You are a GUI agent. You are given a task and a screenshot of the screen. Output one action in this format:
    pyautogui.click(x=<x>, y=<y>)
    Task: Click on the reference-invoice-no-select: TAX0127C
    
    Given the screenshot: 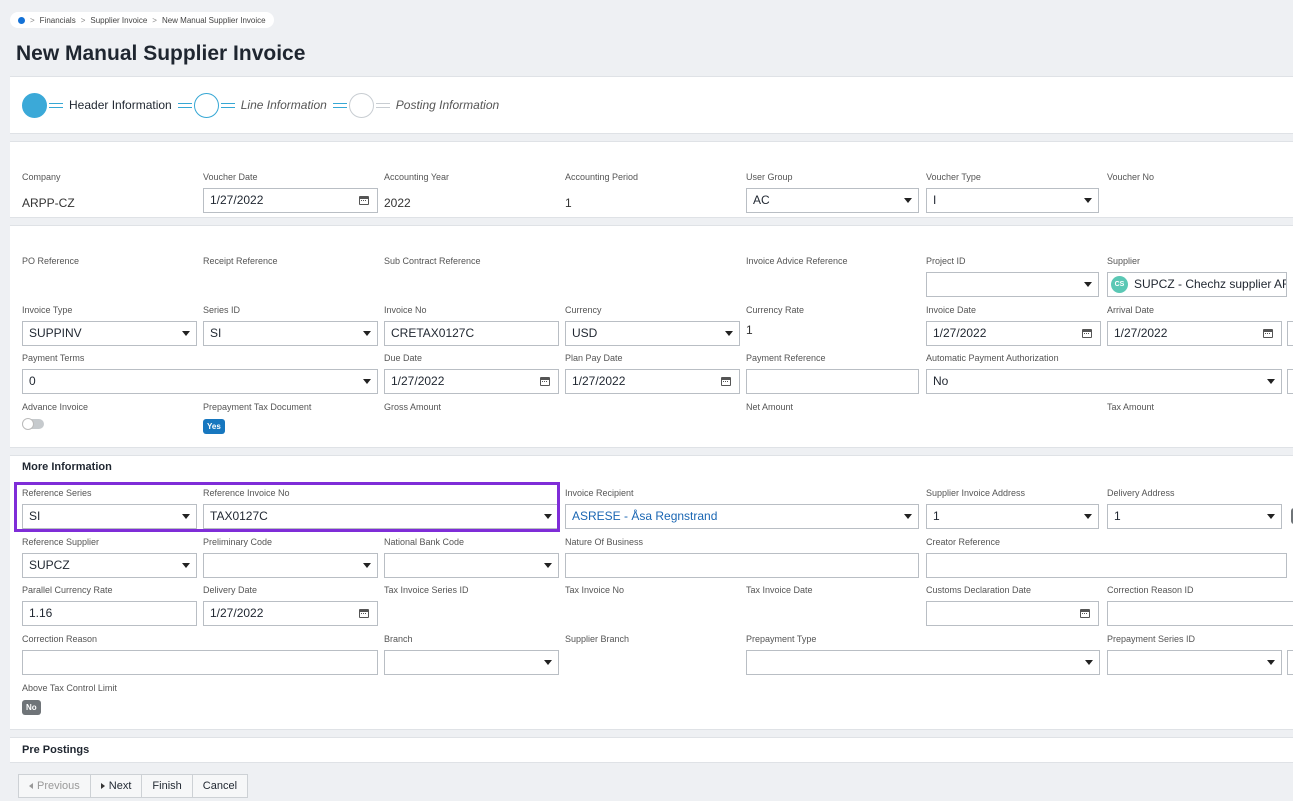 What is the action you would take?
    pyautogui.click(x=381, y=516)
    